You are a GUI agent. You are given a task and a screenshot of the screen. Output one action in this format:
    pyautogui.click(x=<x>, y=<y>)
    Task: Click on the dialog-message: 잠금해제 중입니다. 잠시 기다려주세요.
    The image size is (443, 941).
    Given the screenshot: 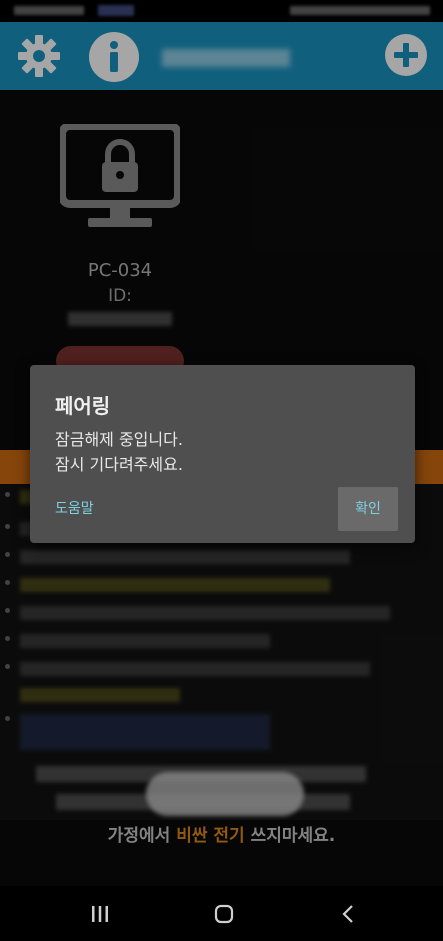 What is the action you would take?
    pyautogui.click(x=119, y=452)
    